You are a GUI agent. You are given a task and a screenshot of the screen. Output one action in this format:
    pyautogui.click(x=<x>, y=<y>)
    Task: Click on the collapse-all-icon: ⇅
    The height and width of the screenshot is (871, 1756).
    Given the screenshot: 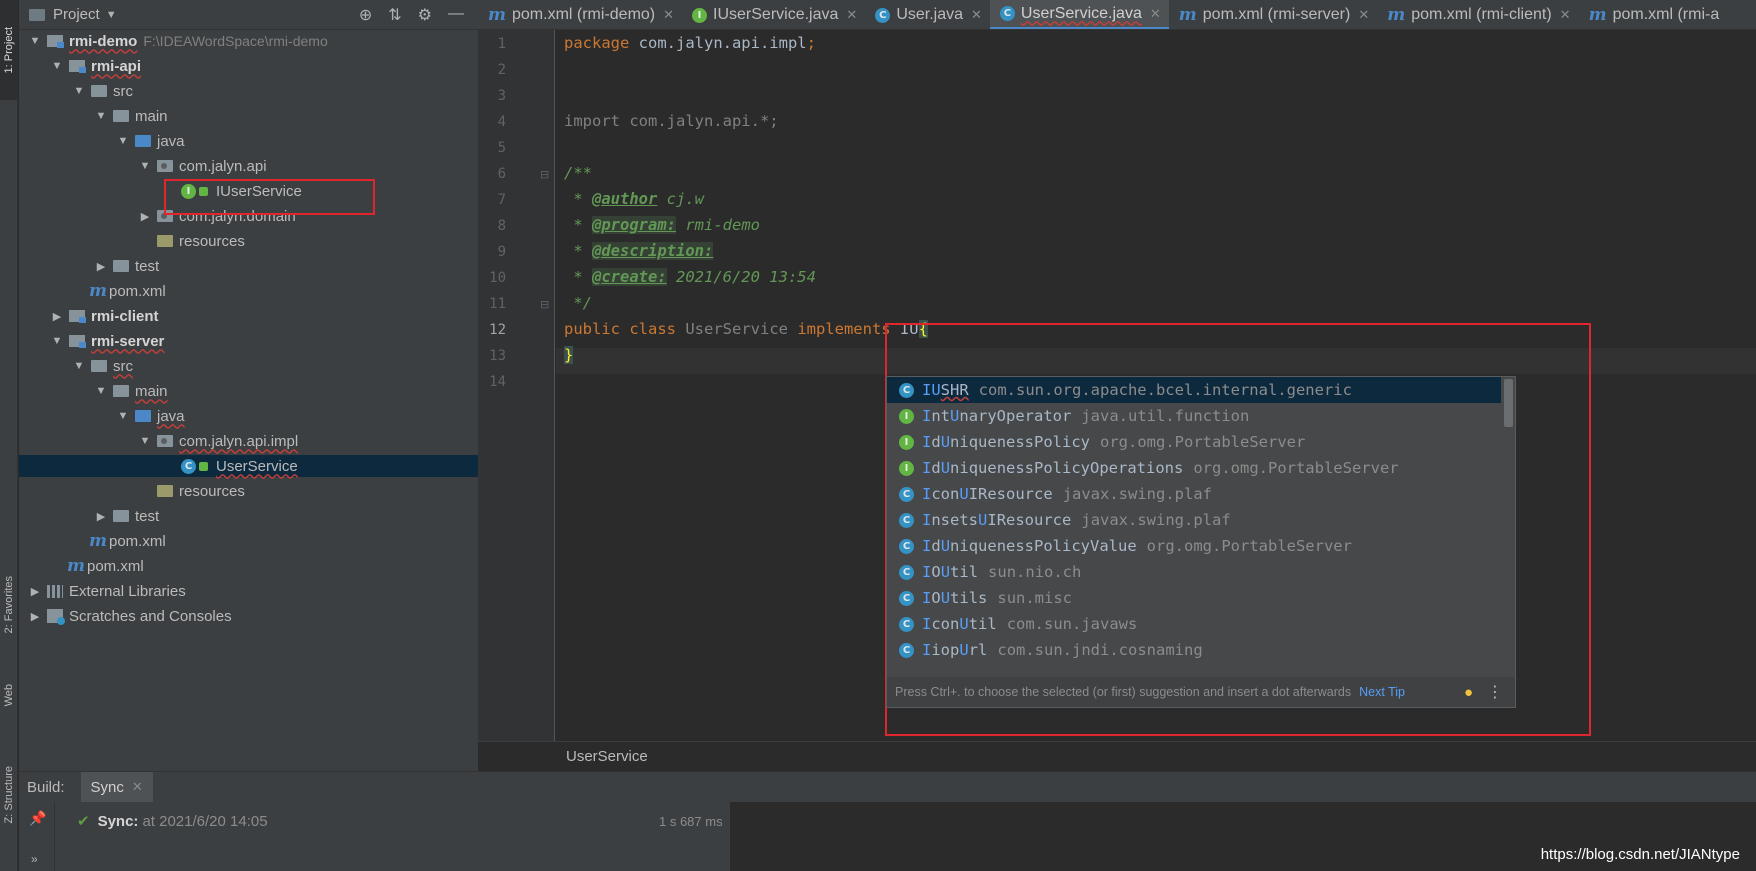 What is the action you would take?
    pyautogui.click(x=394, y=15)
    